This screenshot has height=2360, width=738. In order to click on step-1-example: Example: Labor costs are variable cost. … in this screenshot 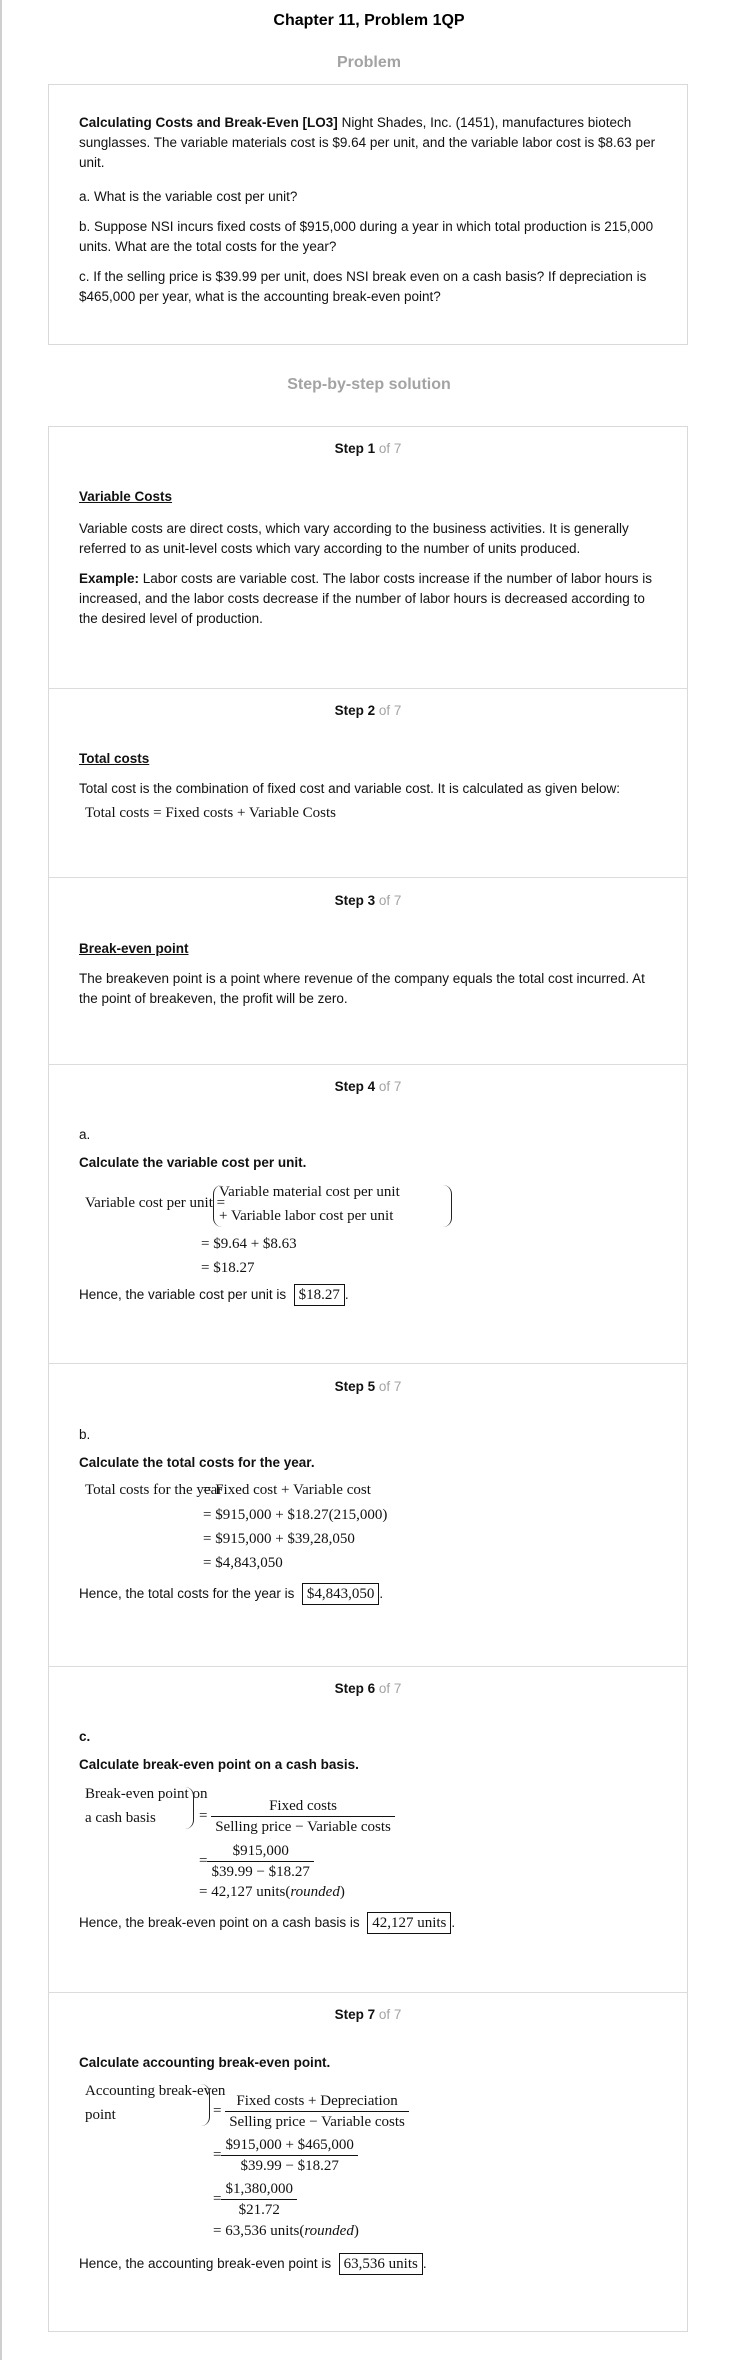, I will do `click(369, 599)`.